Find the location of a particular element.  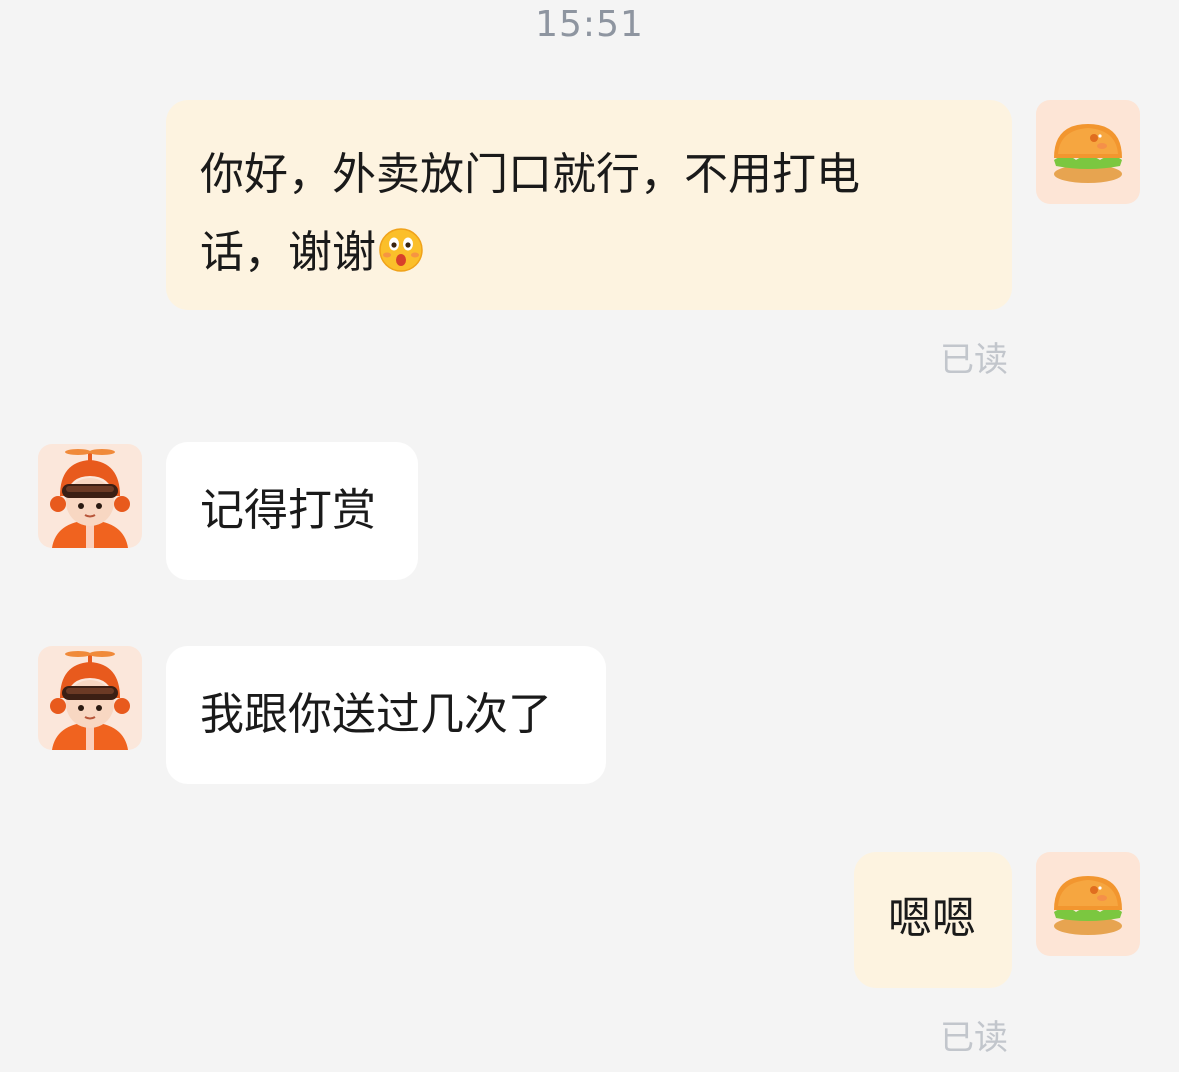

message-text: 话，谢谢 is located at coordinates (288, 252).